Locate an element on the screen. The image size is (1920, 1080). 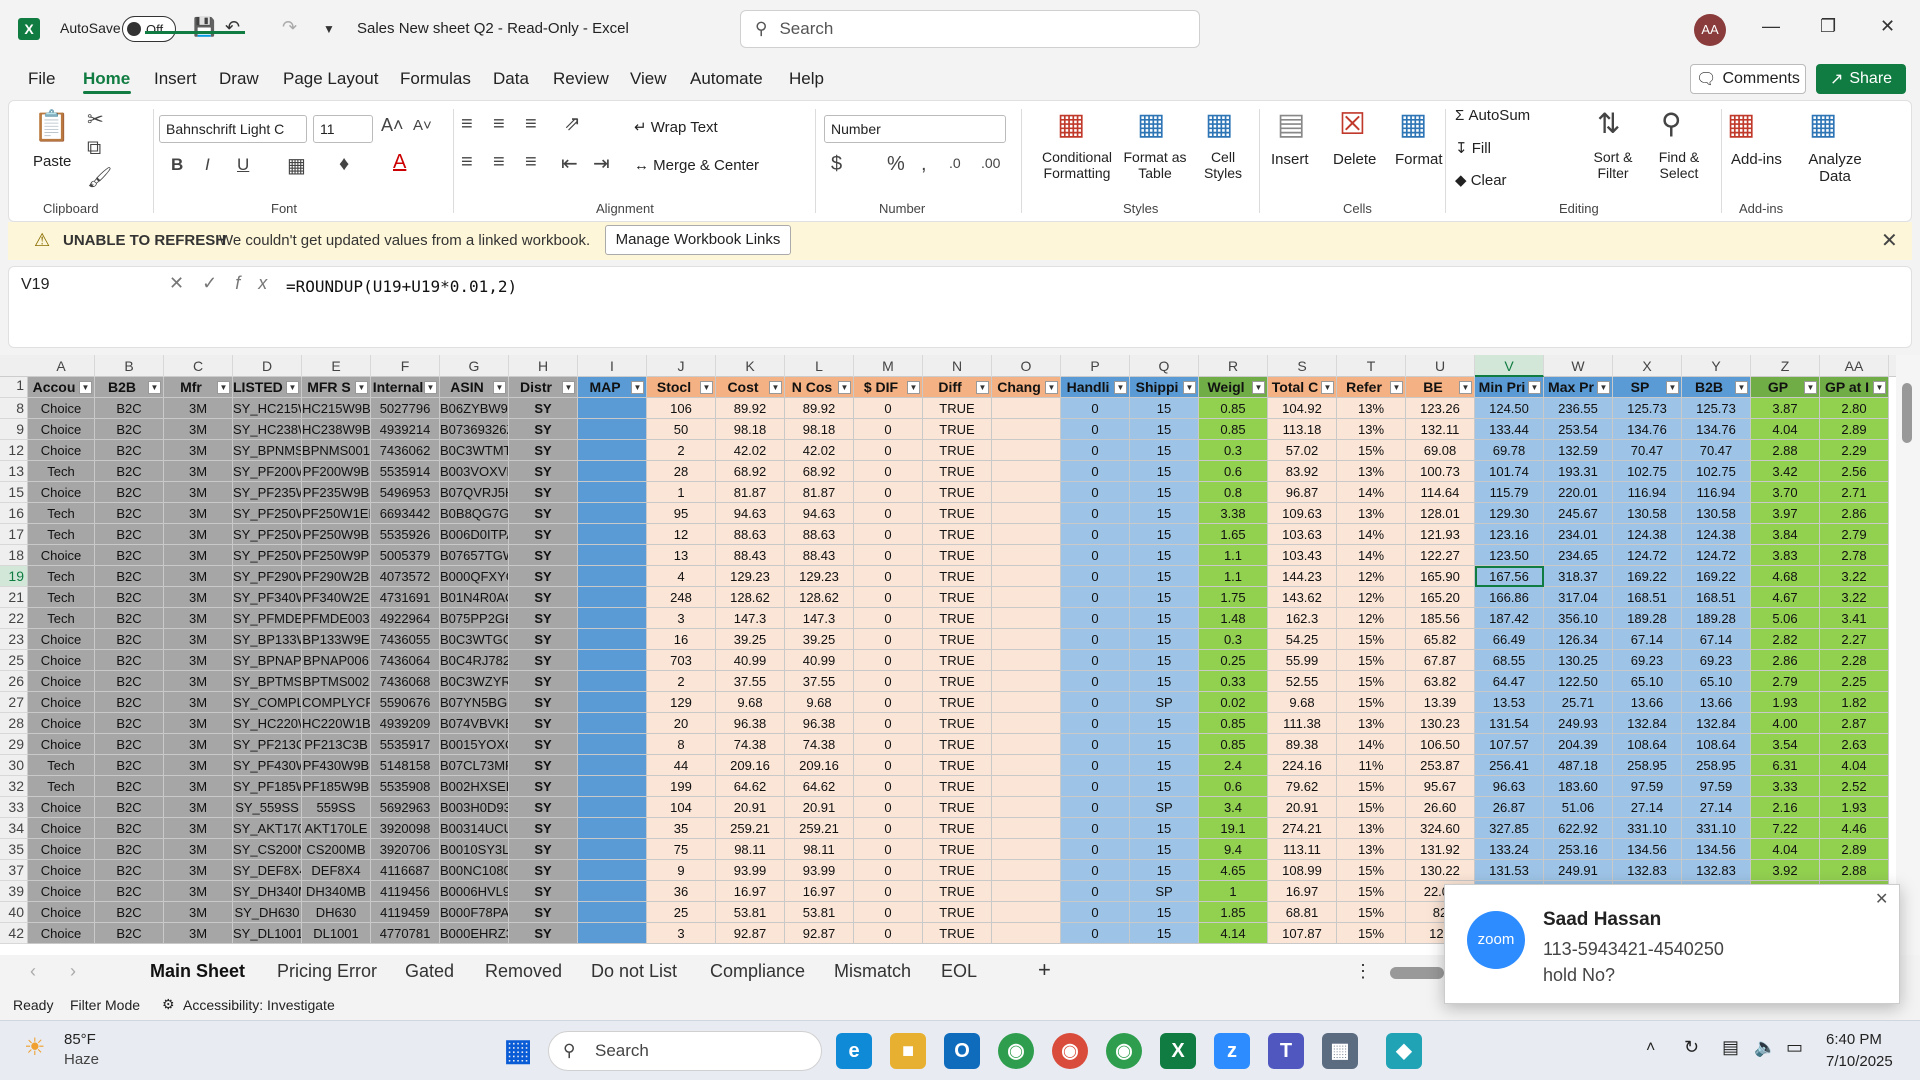
wrap-text-button: ↵ Wrap Text is located at coordinates (676, 127).